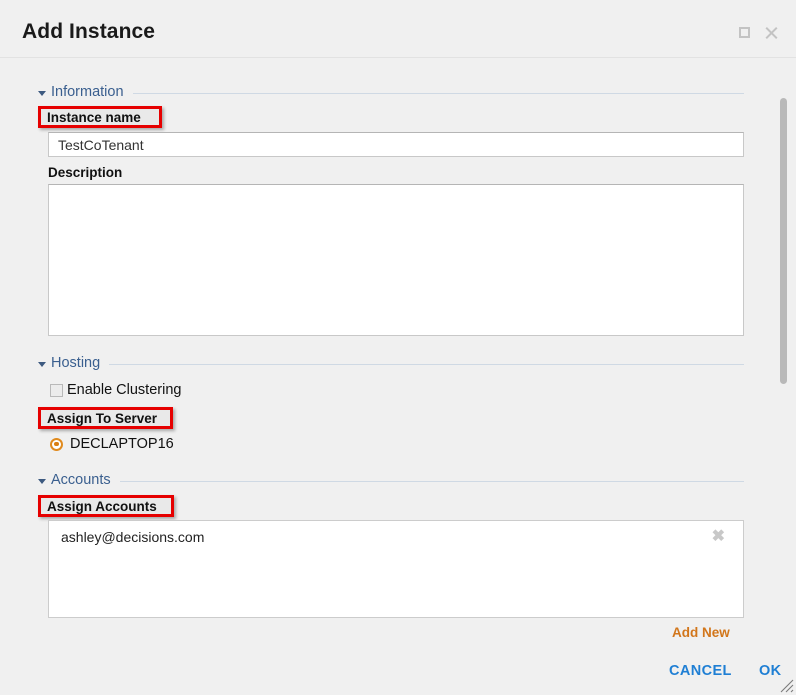 The width and height of the screenshot is (796, 695). Describe the element at coordinates (783, 241) in the screenshot. I see `scrollbar-thumb` at that location.